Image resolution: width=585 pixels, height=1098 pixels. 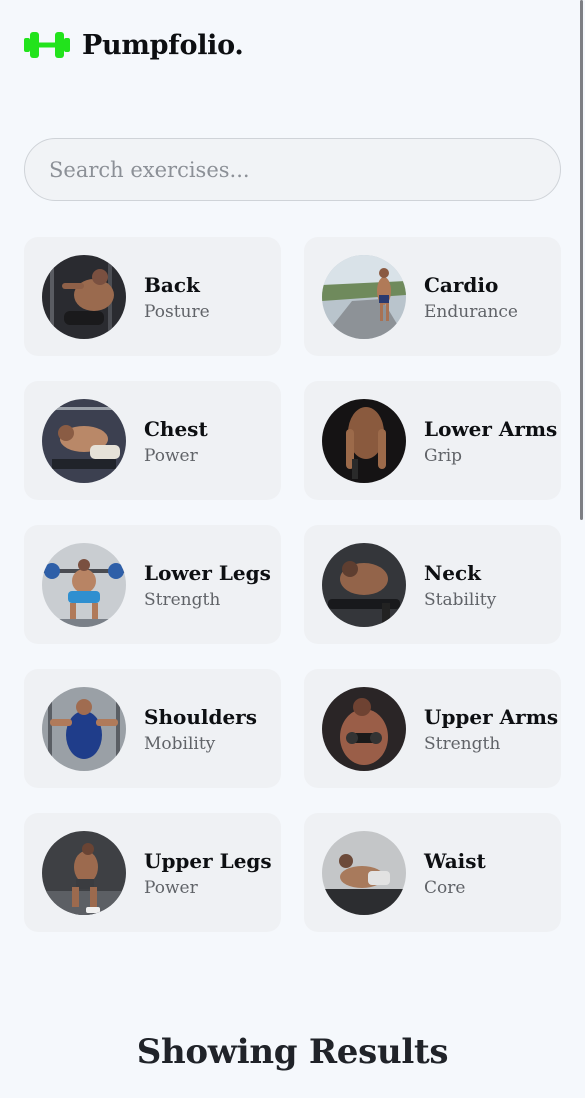 What do you see at coordinates (491, 717) in the screenshot?
I see `category-title: Upper Arms` at bounding box center [491, 717].